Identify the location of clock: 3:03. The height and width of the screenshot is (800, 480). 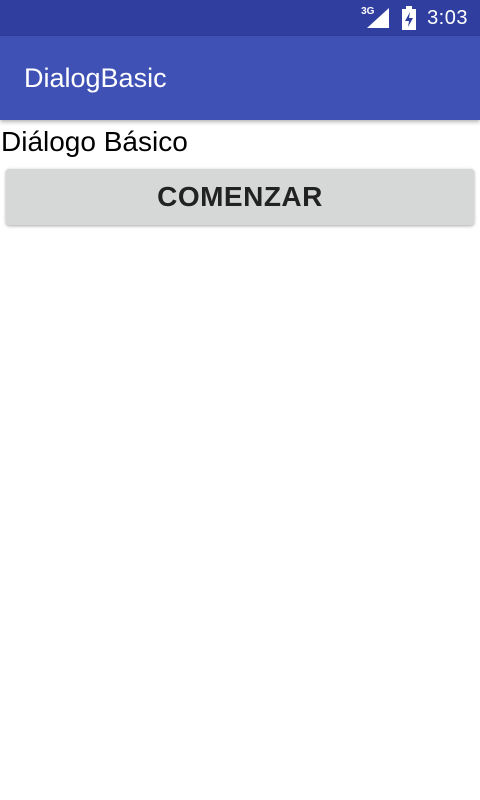
(447, 18).